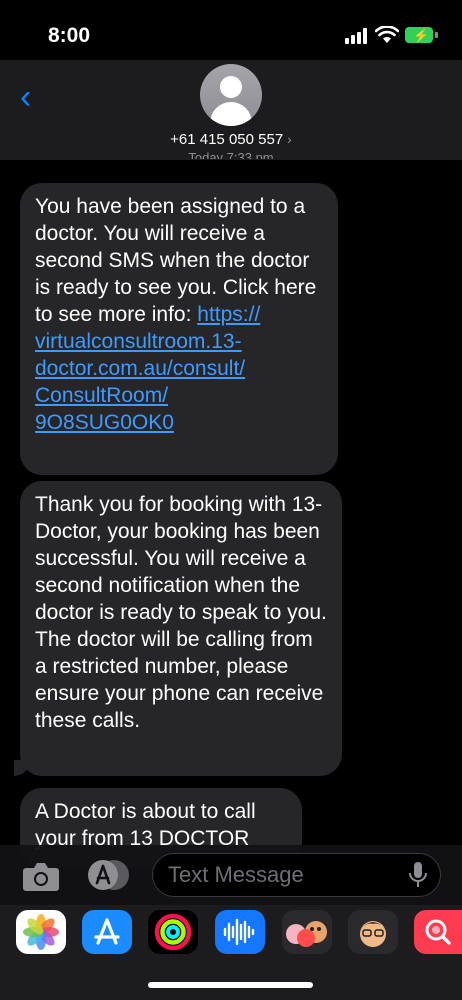 The image size is (462, 1000). Describe the element at coordinates (41, 932) in the screenshot. I see `photos-icon` at that location.